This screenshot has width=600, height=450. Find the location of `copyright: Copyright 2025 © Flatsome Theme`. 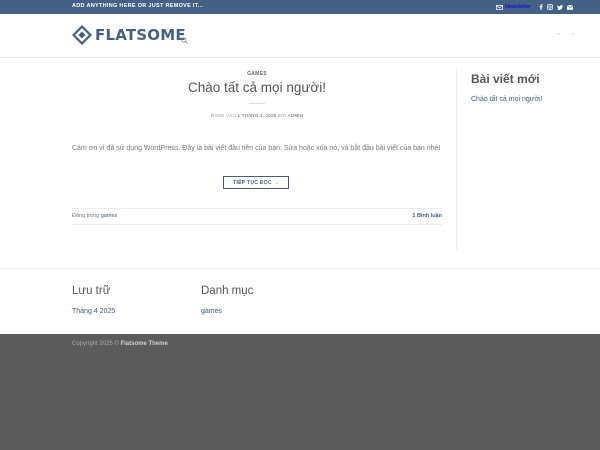

copyright: Copyright 2025 © Flatsome Theme is located at coordinates (120, 344).